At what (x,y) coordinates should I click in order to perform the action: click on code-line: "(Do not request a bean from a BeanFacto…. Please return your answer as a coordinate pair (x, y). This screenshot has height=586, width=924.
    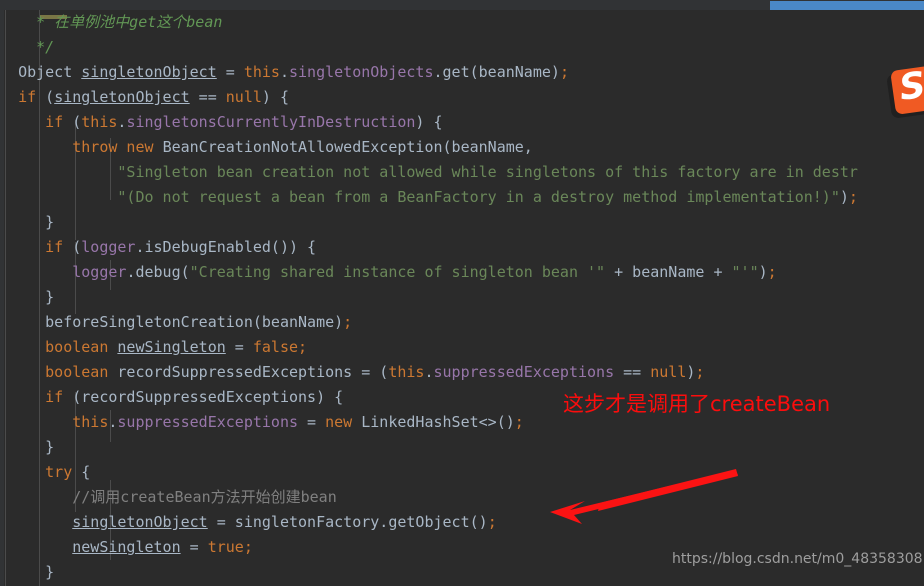
    Looking at the image, I should click on (462, 197).